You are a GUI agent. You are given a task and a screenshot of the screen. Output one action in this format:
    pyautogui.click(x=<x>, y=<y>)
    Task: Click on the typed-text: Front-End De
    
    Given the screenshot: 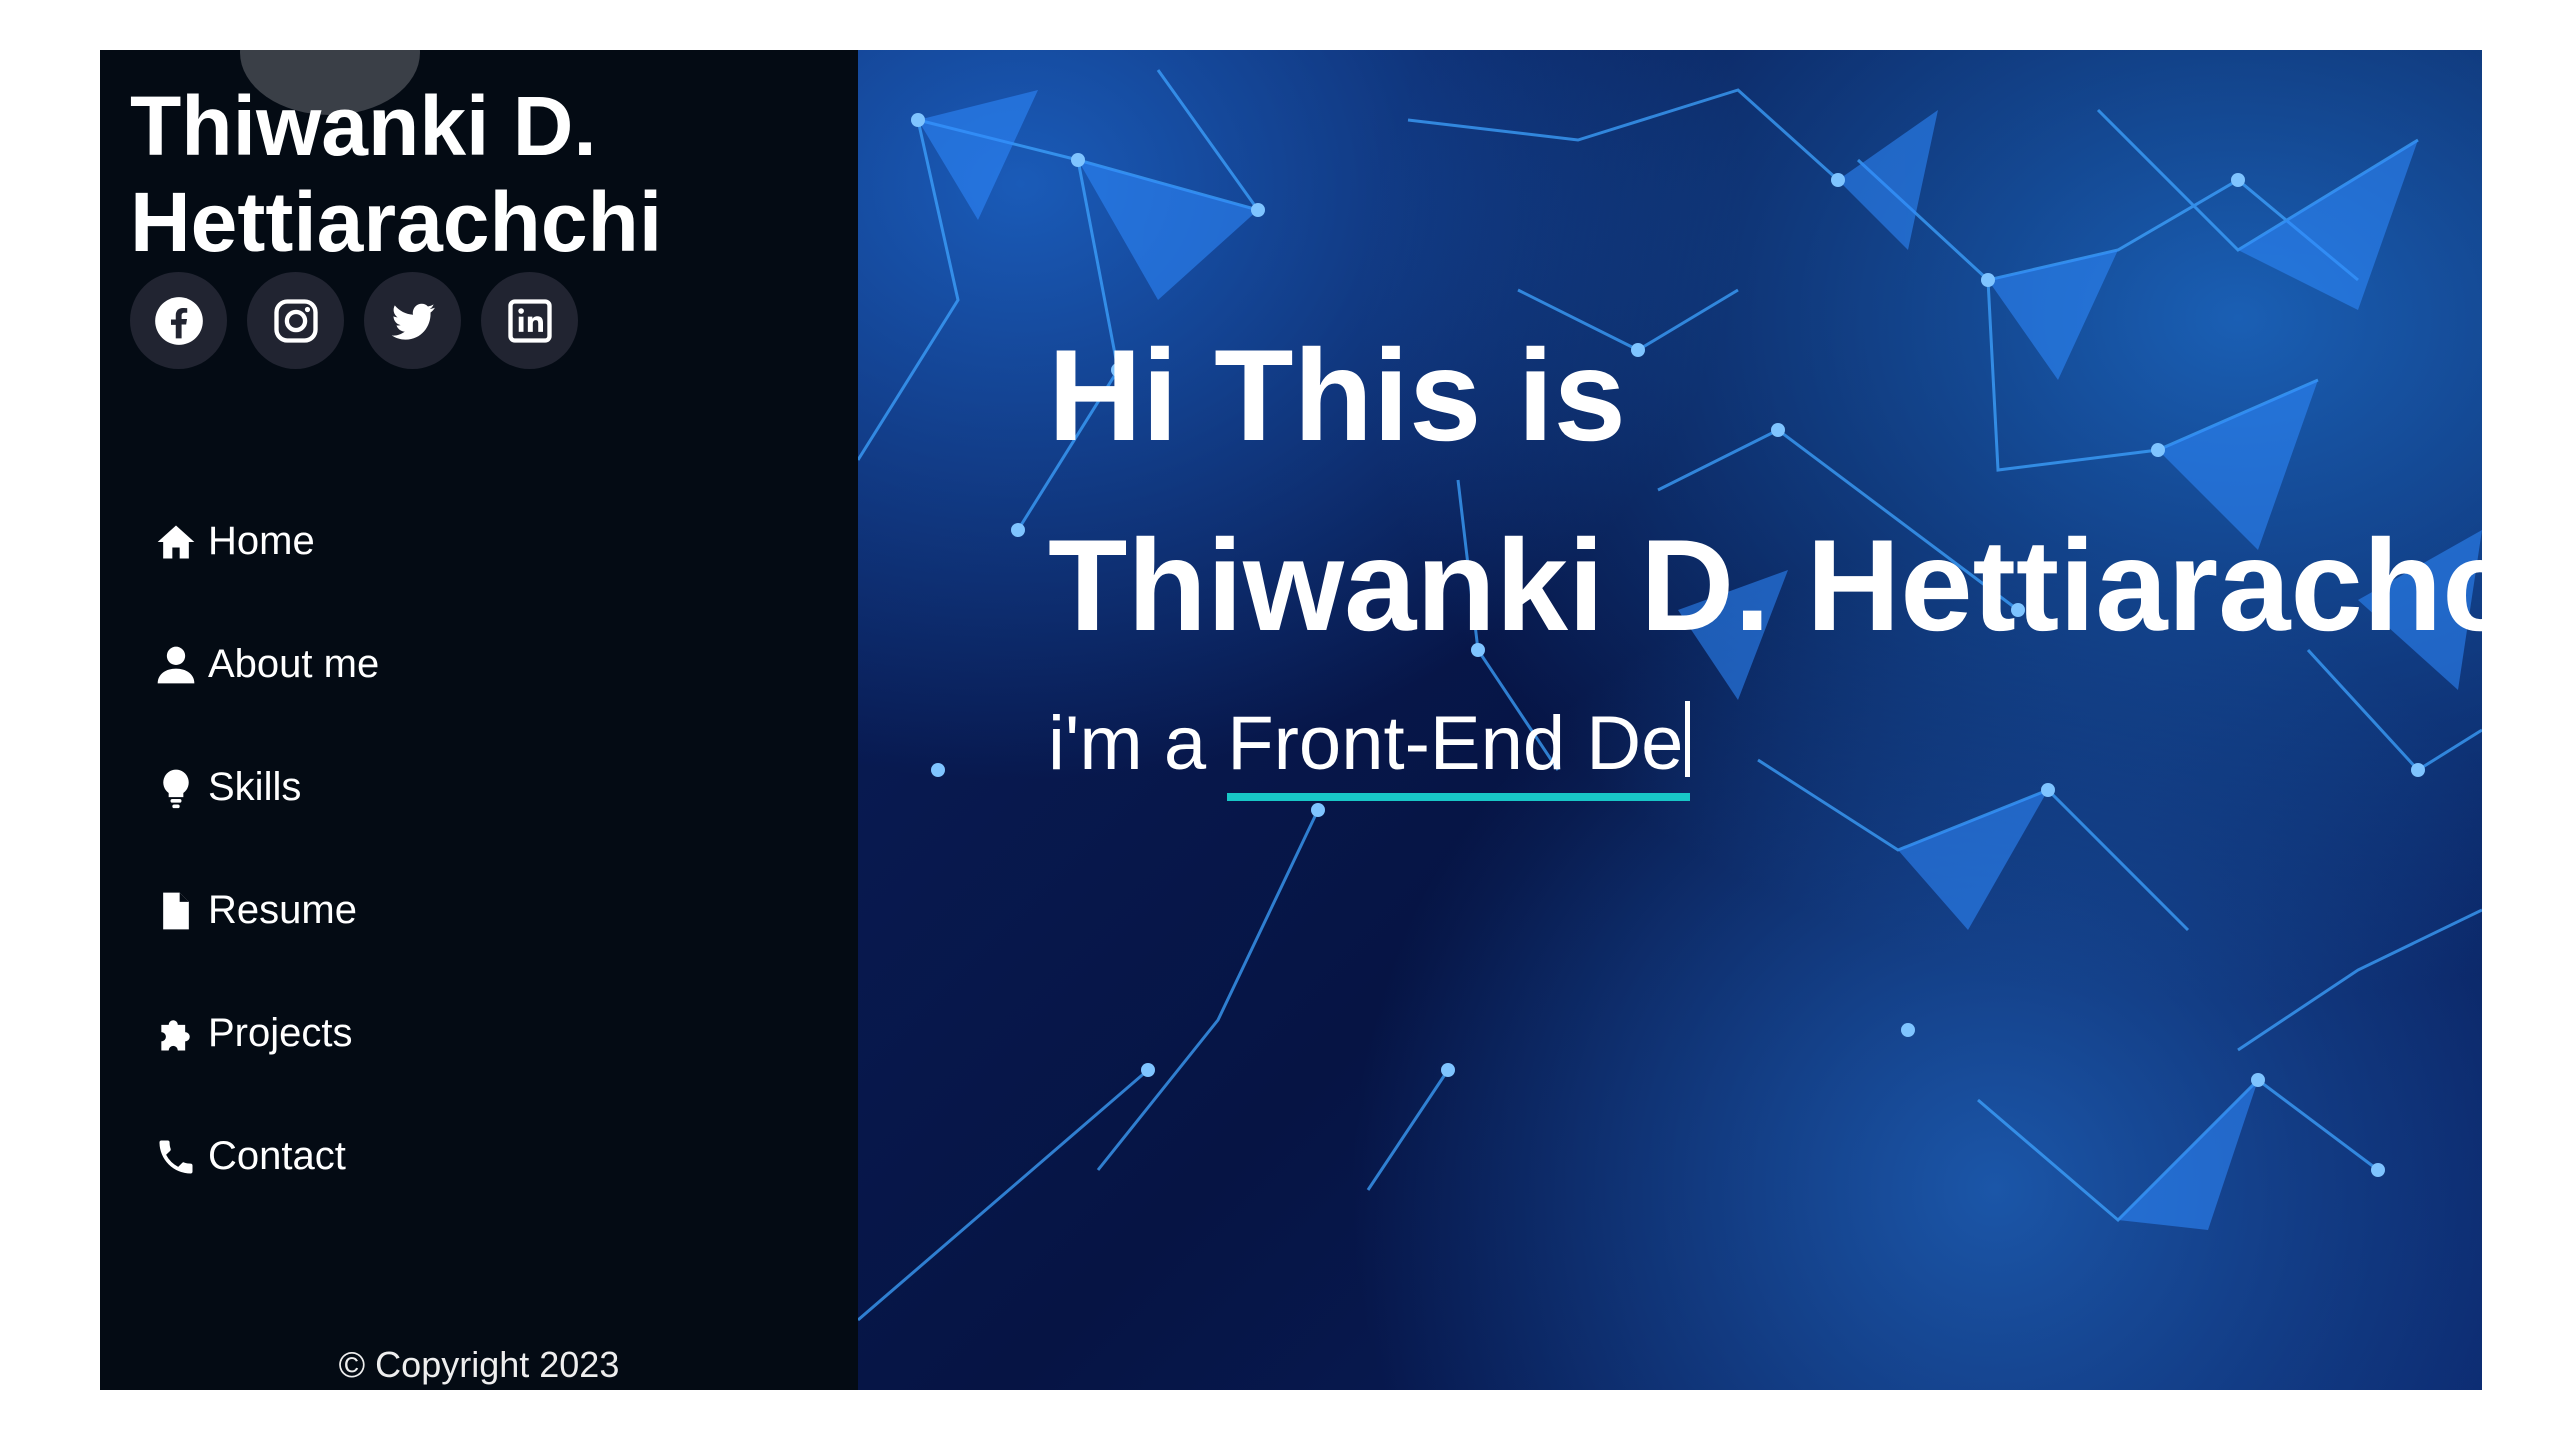 What is the action you would take?
    pyautogui.click(x=1459, y=750)
    